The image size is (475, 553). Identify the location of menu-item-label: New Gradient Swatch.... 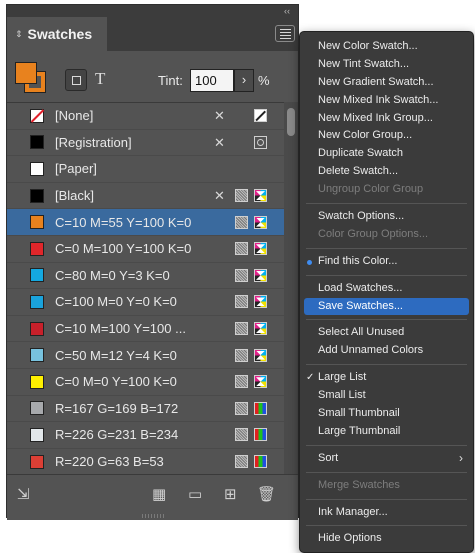
(376, 81).